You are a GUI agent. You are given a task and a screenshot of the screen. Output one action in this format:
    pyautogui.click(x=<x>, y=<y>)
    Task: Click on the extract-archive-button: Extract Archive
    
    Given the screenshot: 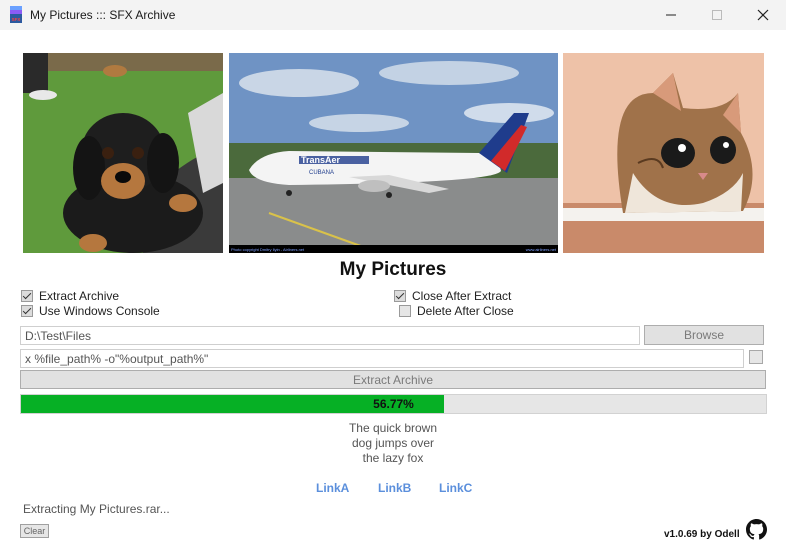 What is the action you would take?
    pyautogui.click(x=393, y=379)
    